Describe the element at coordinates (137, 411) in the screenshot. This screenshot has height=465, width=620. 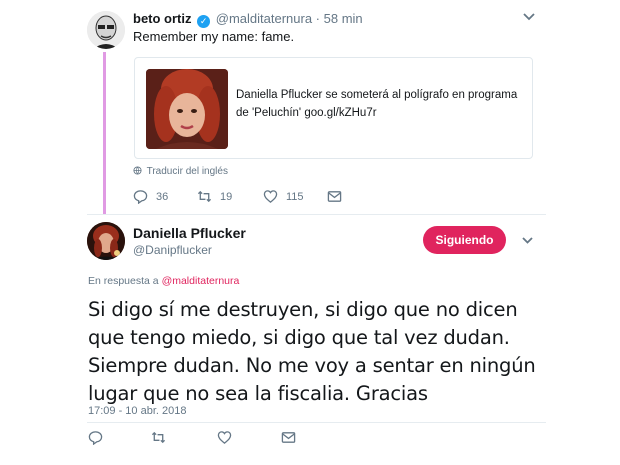
I see `tweet2-timestamp: 17:09 - 10 abr. 2018` at that location.